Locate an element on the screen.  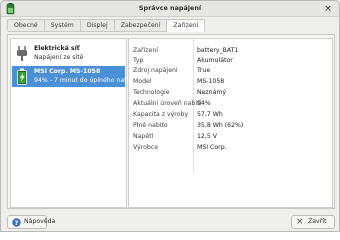
device-item-ac-power: Elektrická síť Napájení ze sítě is located at coordinates (68, 53).